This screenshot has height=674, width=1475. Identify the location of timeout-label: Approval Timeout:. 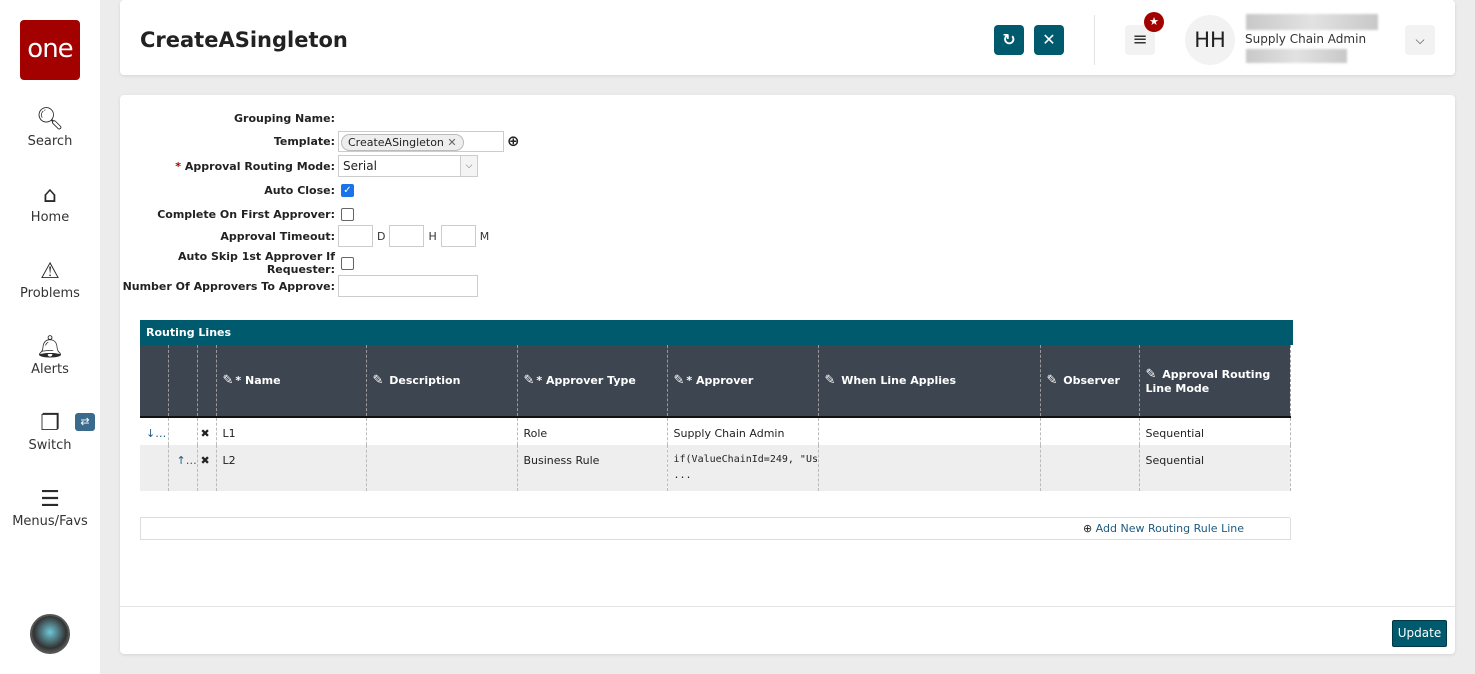
(277, 236).